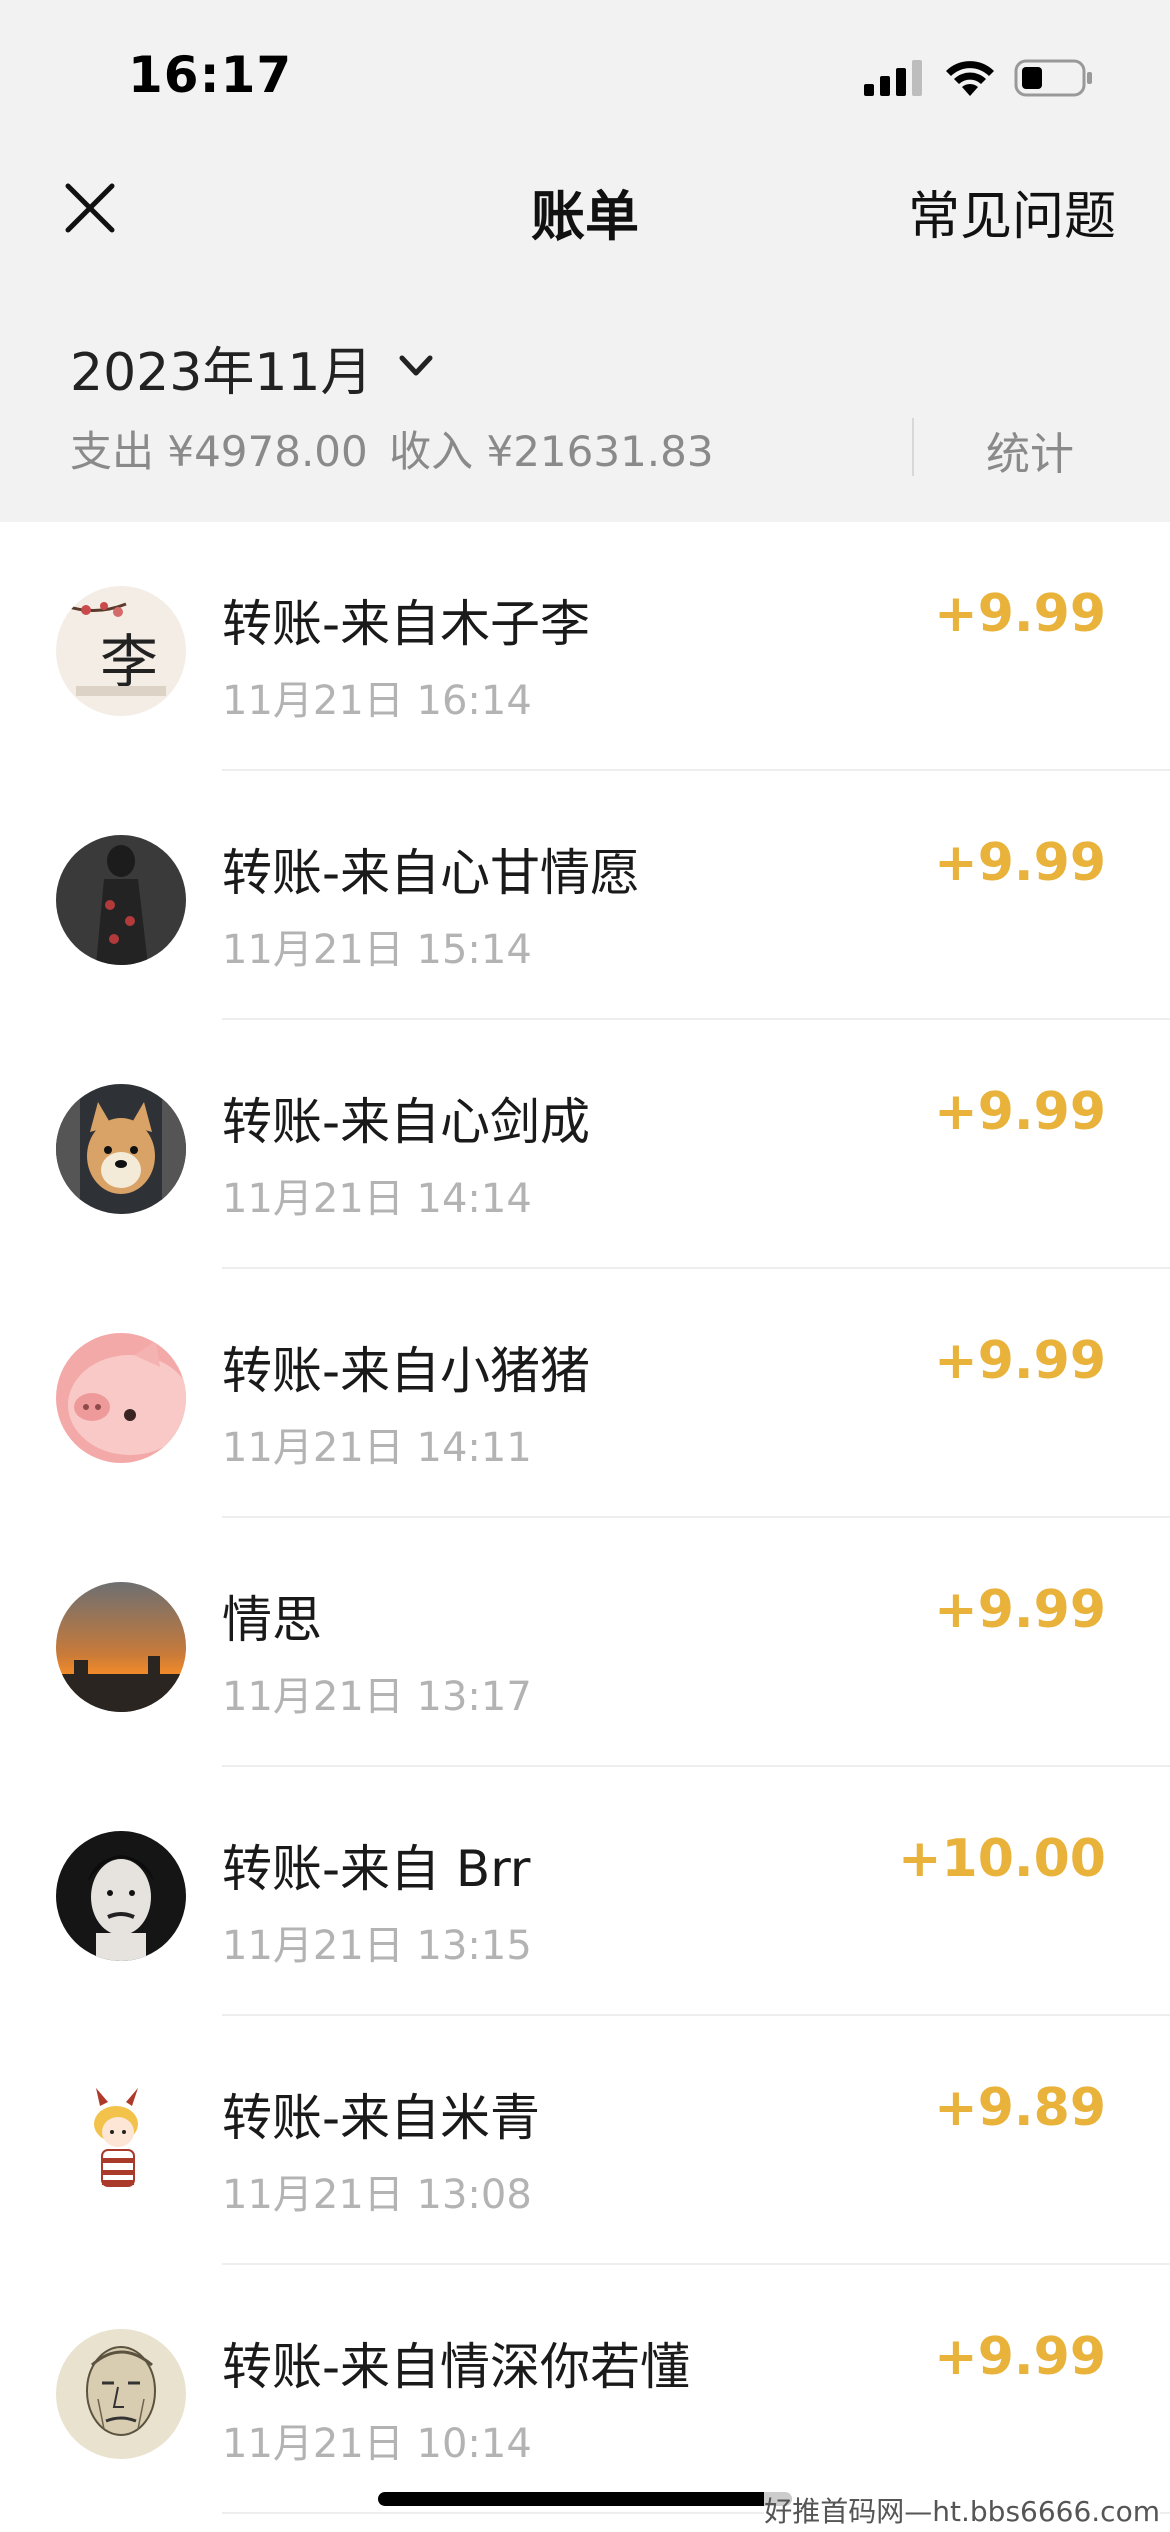  What do you see at coordinates (377, 2444) in the screenshot?
I see `transaction-time: 11月21日 10:14` at bounding box center [377, 2444].